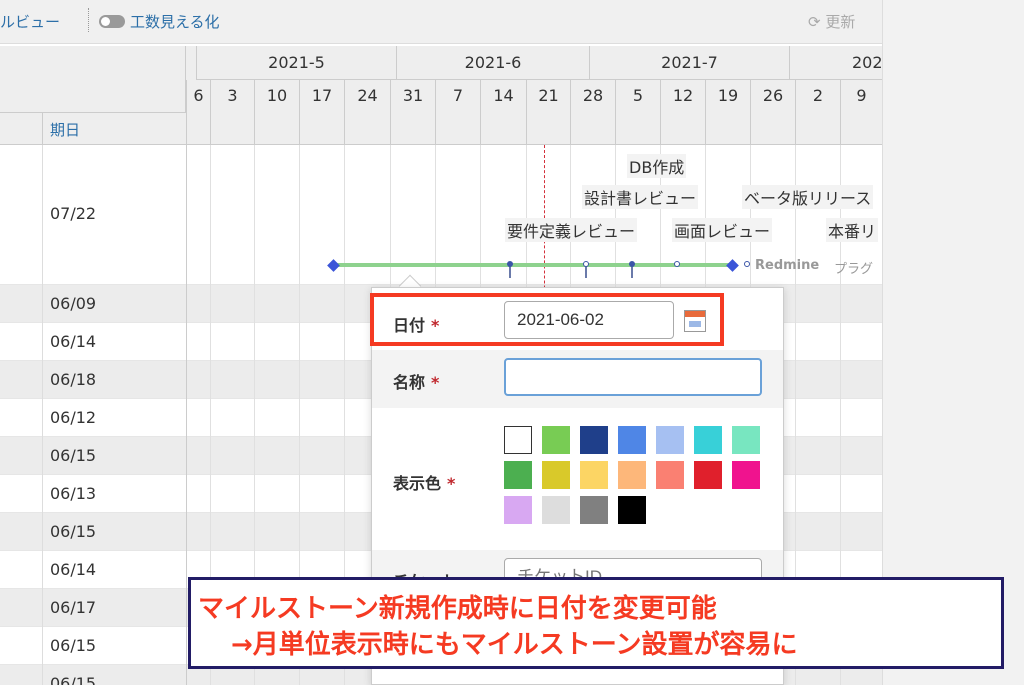 The image size is (1024, 685). I want to click on refresh-icon: ⟳, so click(814, 22).